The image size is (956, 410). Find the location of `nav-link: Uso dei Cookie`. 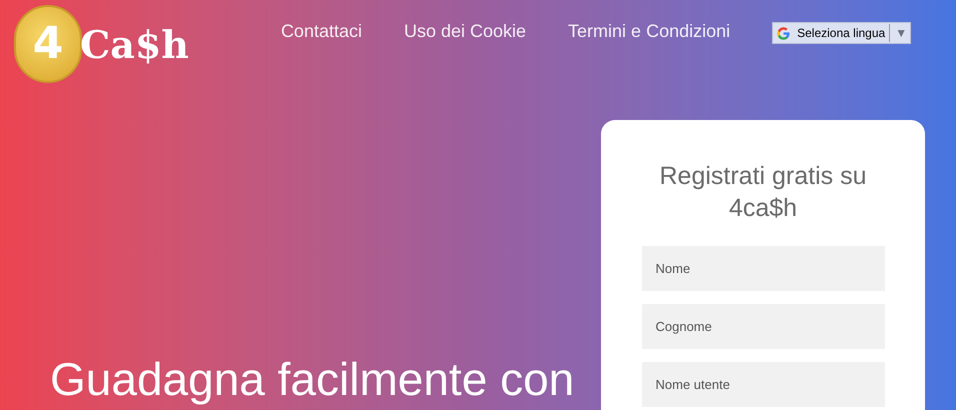

nav-link: Uso dei Cookie is located at coordinates (465, 31).